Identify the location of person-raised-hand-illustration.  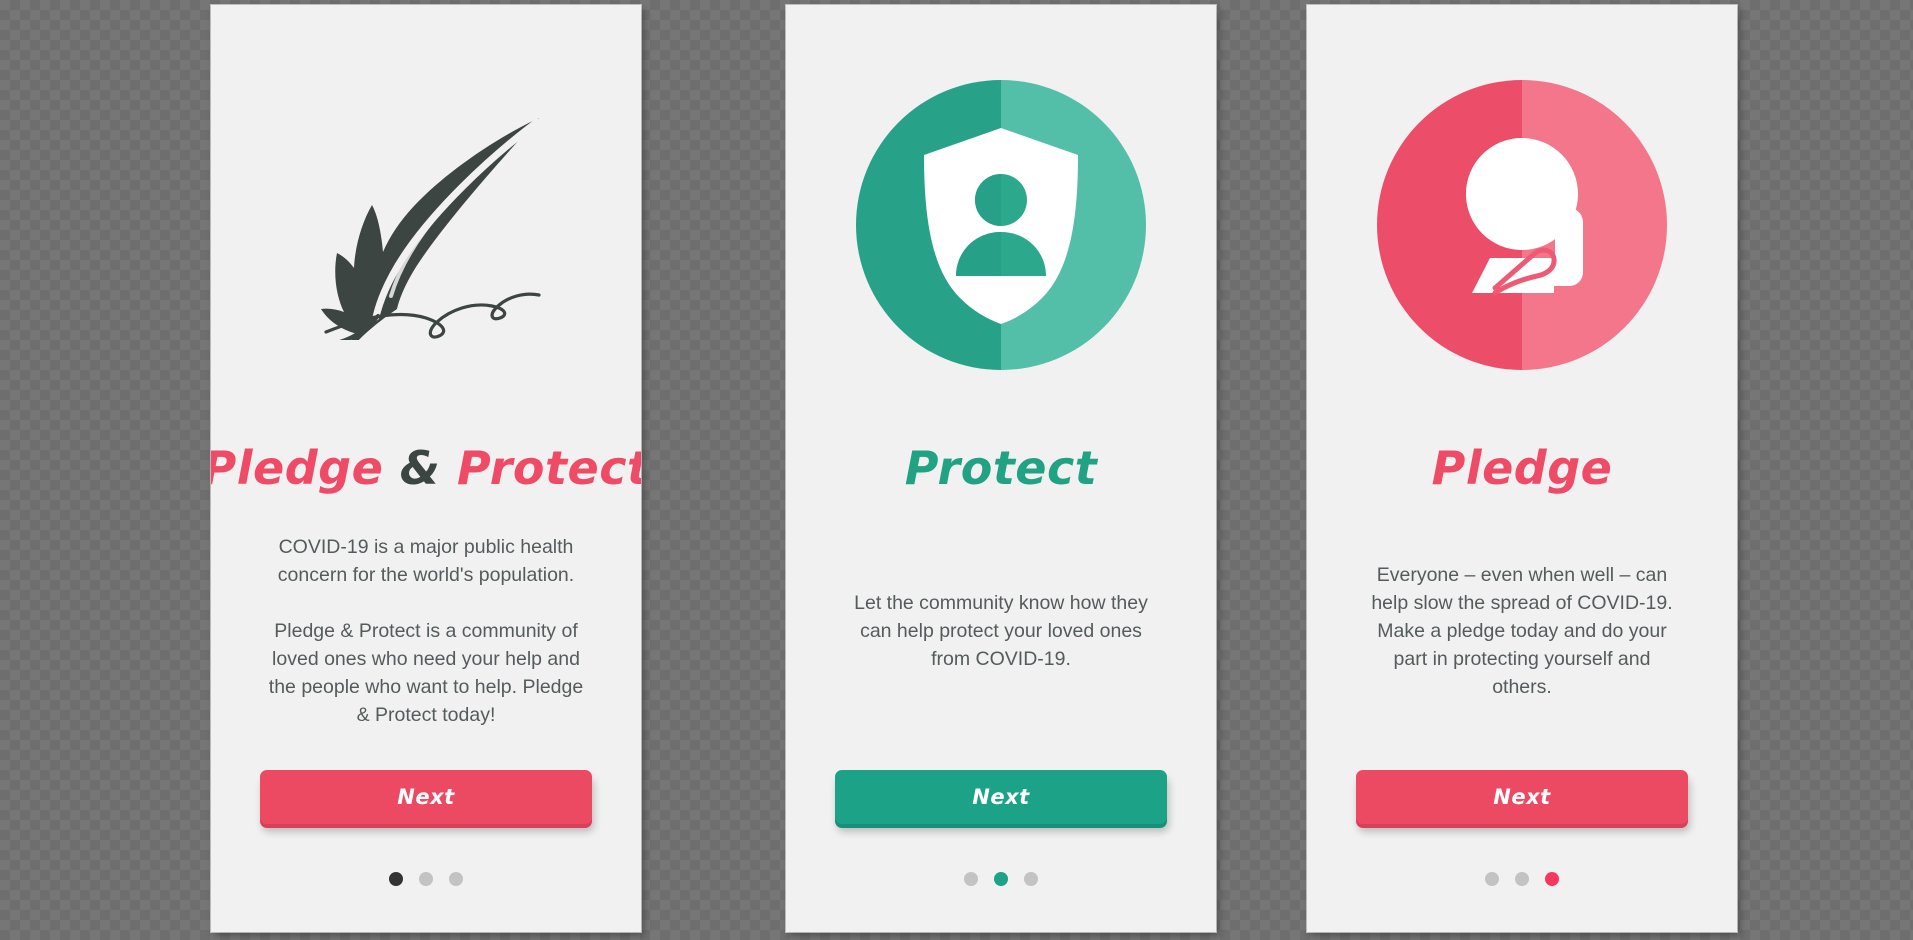
(1522, 225).